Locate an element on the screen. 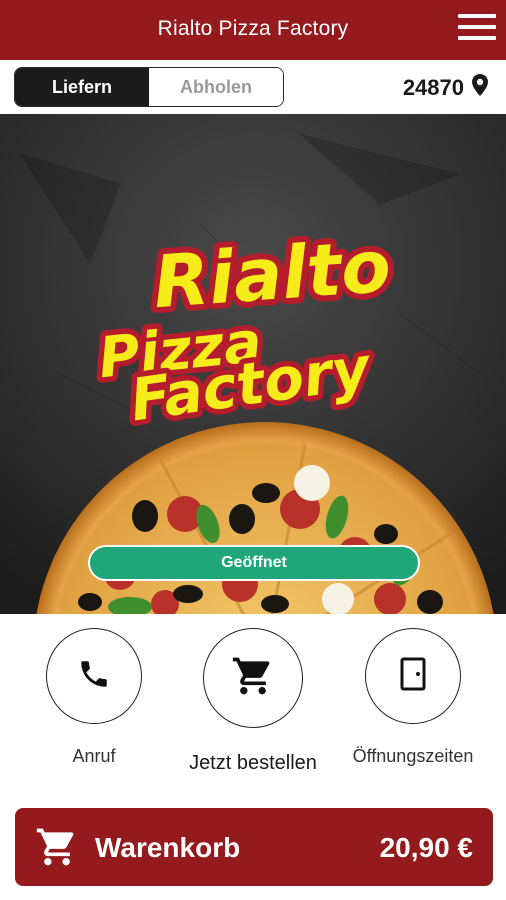 This screenshot has width=506, height=900. order-now-button is located at coordinates (253, 678).